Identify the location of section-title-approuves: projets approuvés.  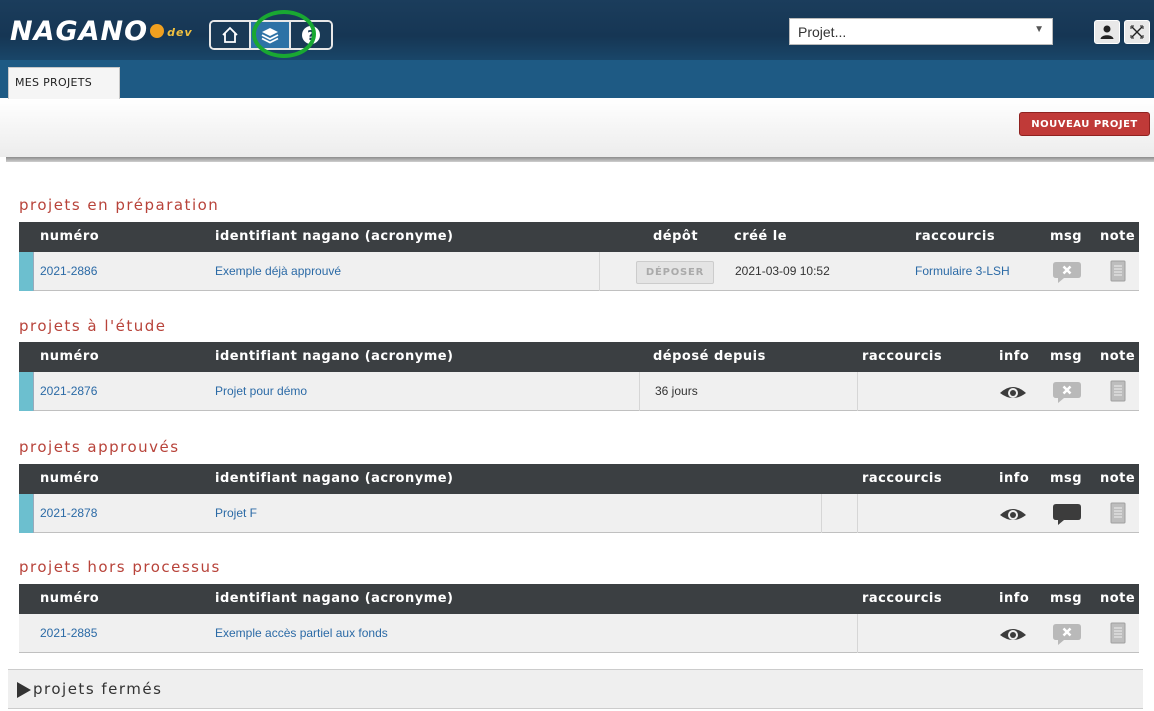
(99, 447).